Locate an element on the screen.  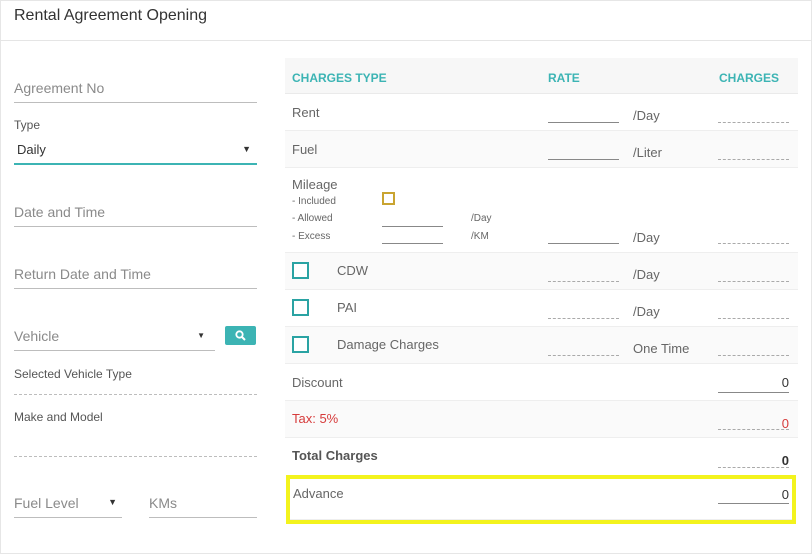
cdw-label: CDW is located at coordinates (353, 270).